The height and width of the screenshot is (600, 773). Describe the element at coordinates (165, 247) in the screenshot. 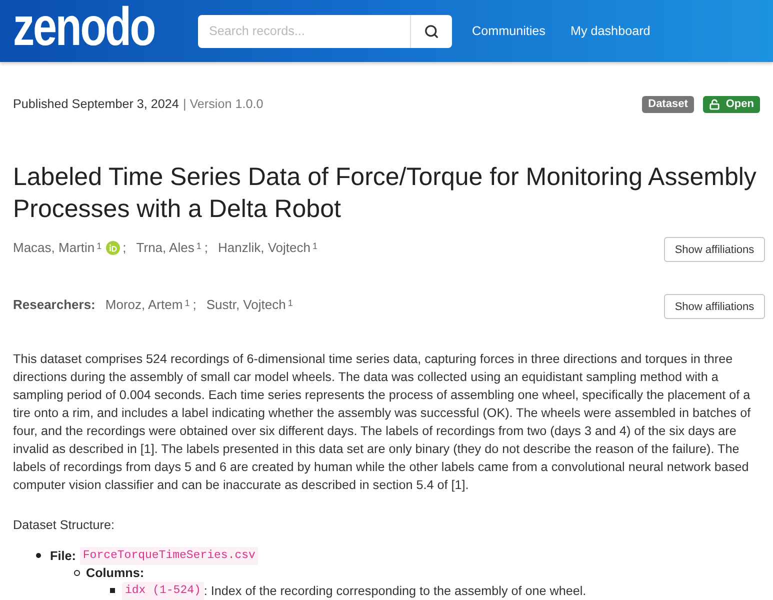

I see `creator-name: Trna, Ales` at that location.